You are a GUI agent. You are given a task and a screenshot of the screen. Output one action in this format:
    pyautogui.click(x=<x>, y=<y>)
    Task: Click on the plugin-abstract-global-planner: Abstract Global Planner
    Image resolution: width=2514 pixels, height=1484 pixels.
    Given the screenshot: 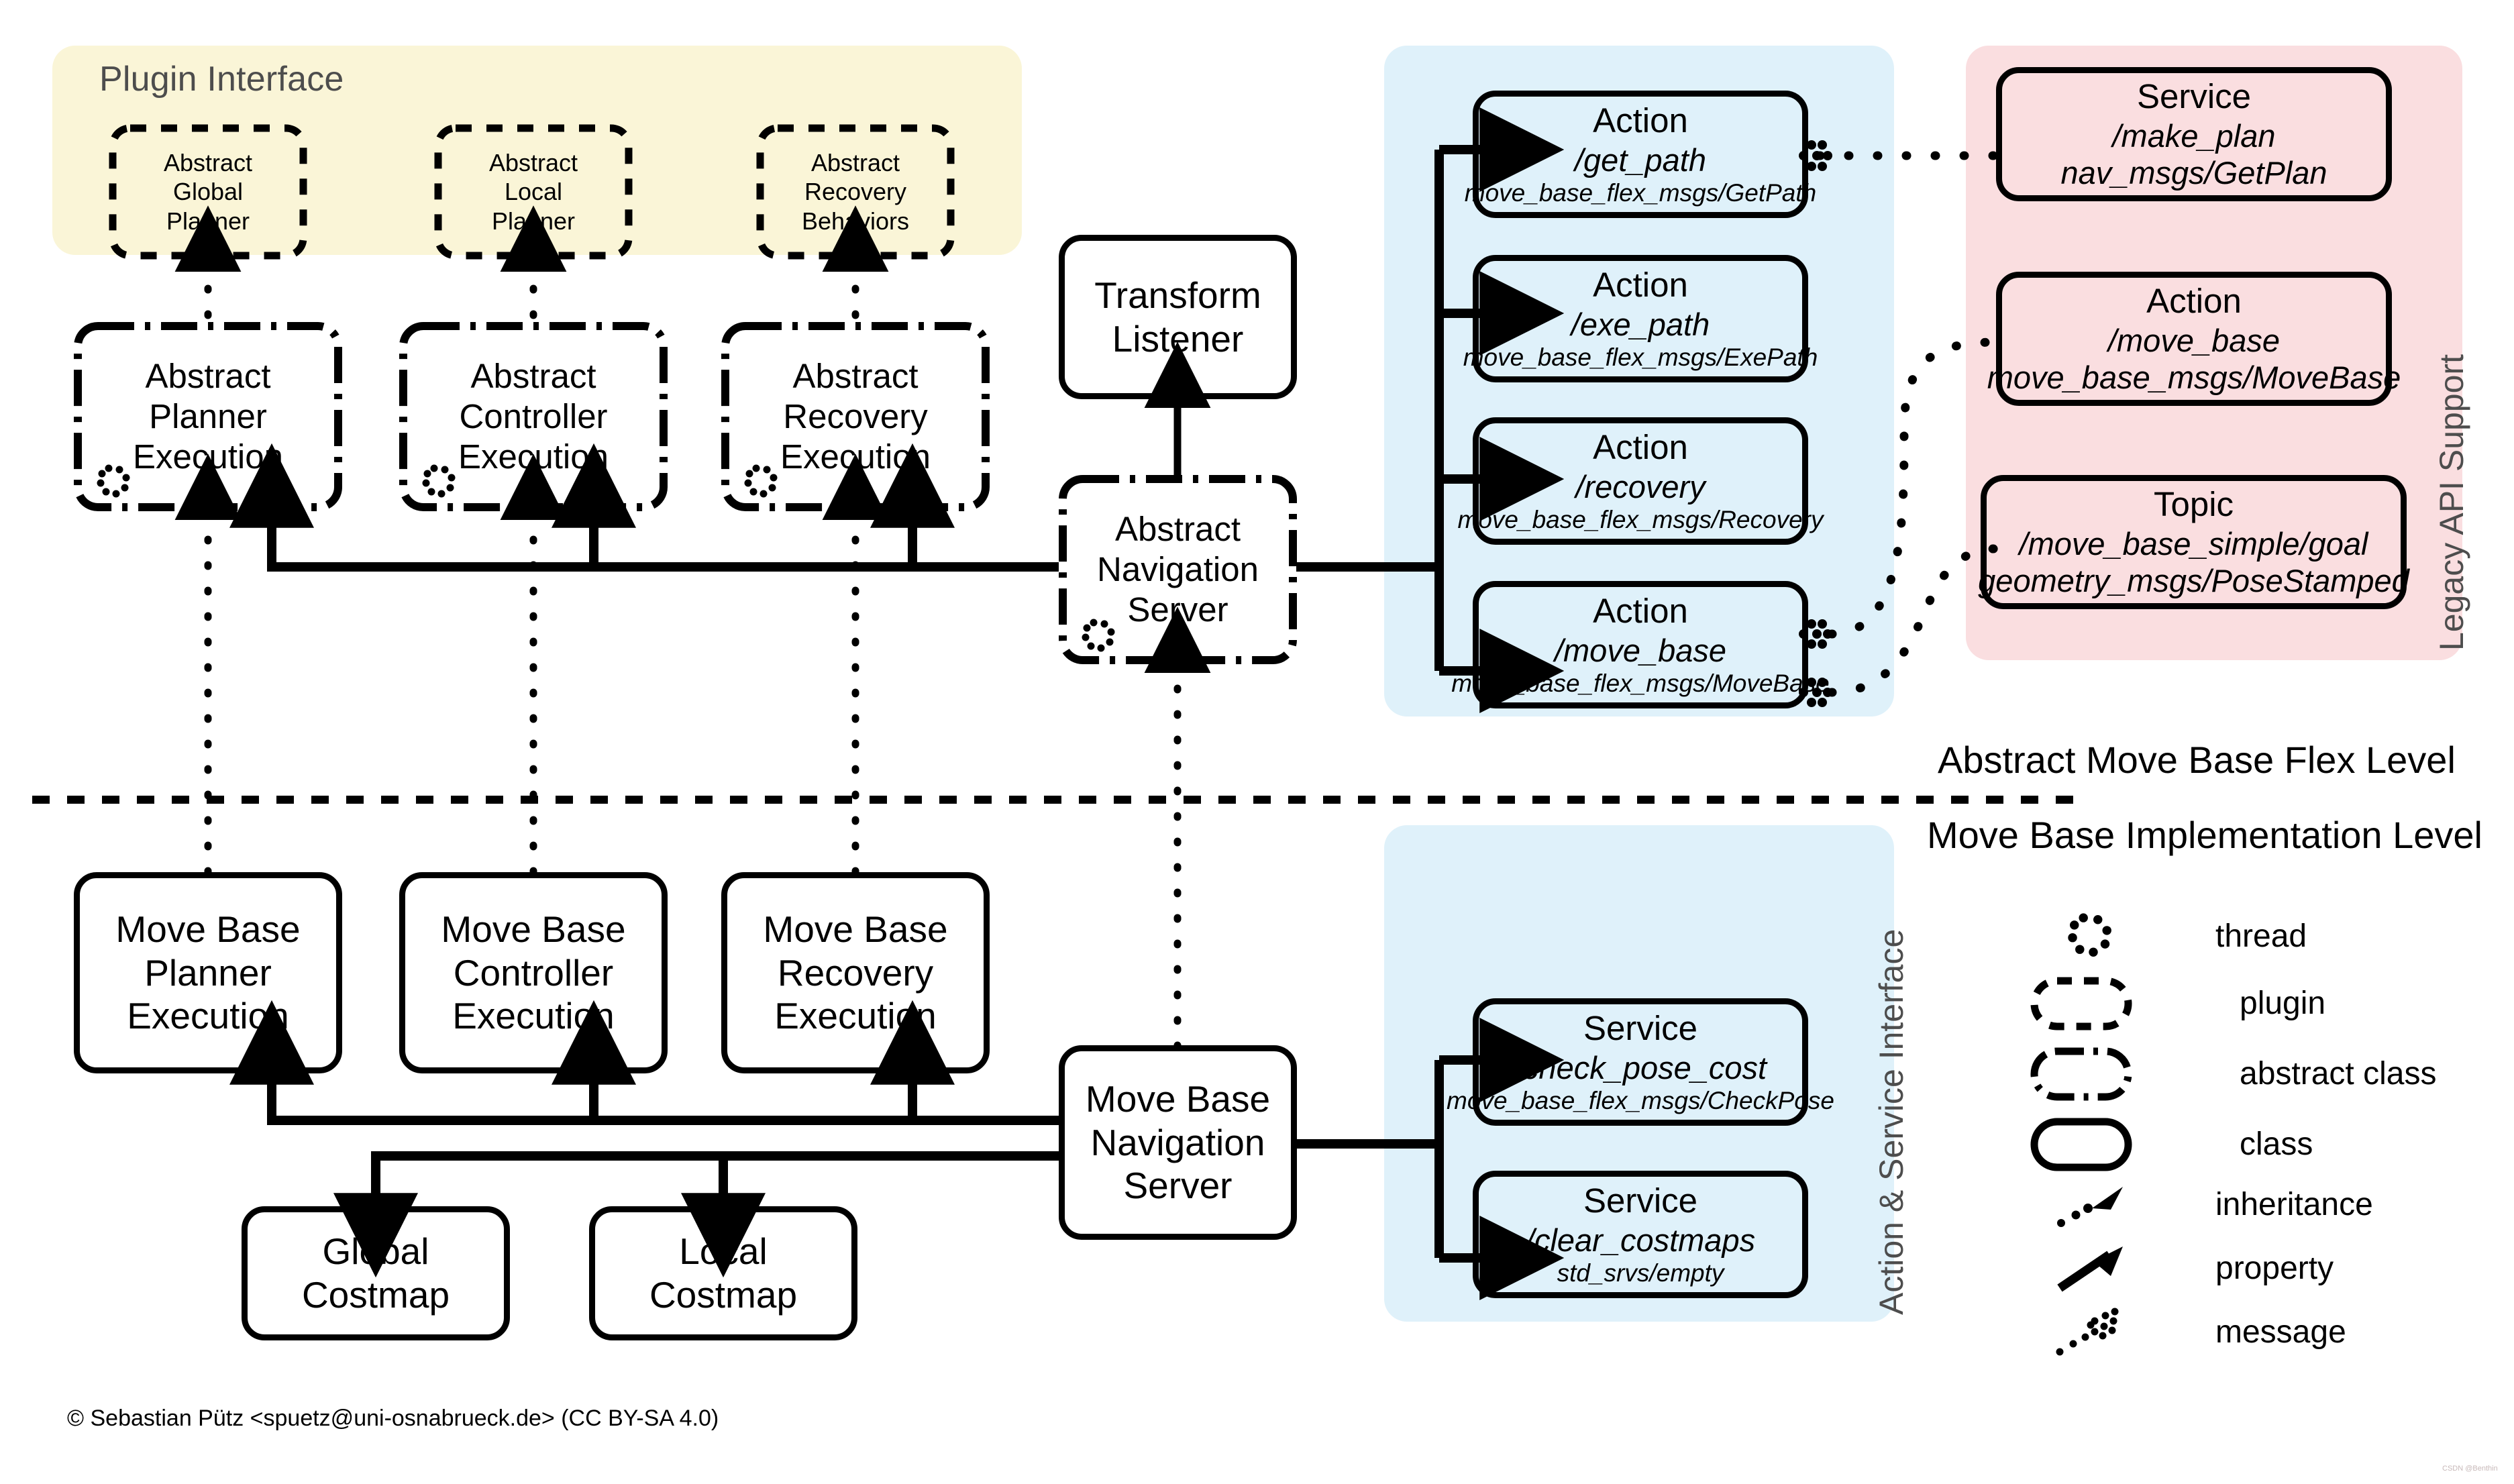 What is the action you would take?
    pyautogui.click(x=208, y=192)
    